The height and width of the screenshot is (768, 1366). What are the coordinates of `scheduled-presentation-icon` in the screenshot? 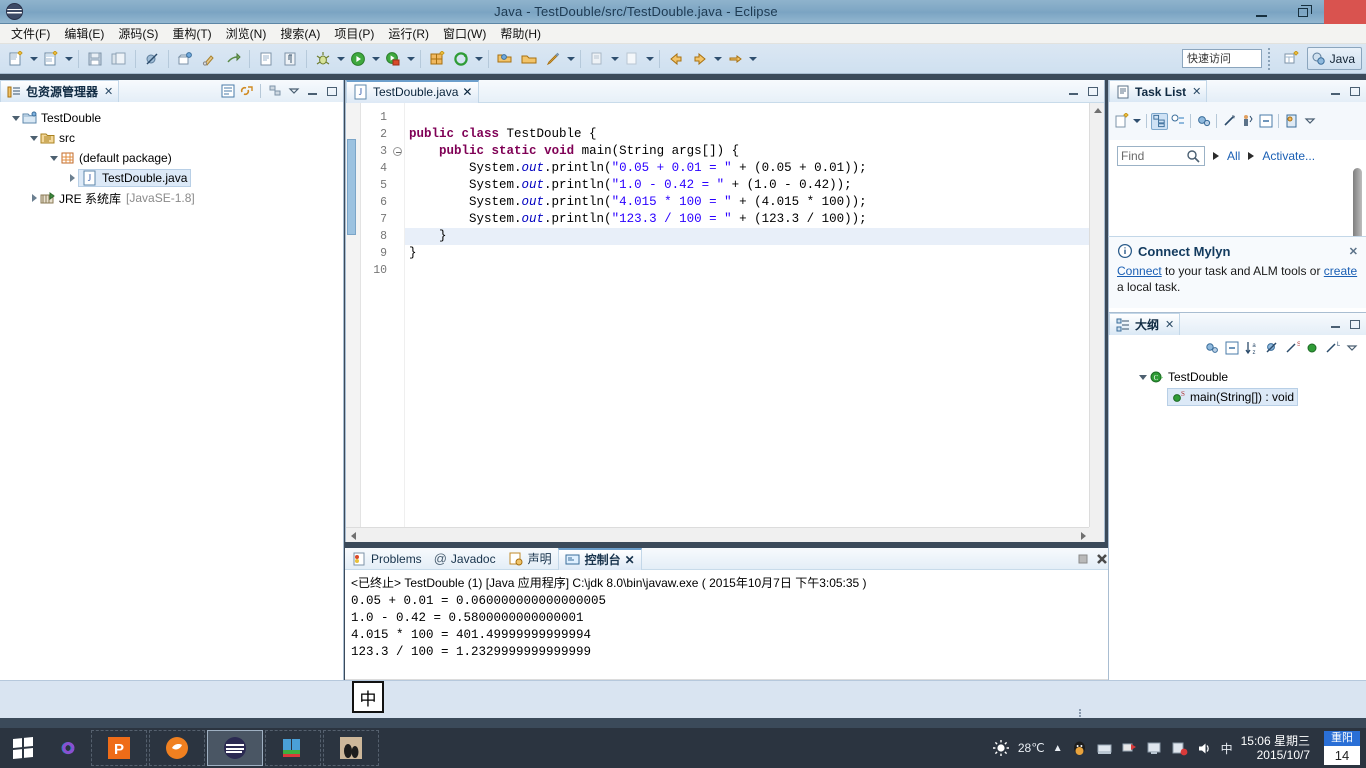 It's located at (1177, 121).